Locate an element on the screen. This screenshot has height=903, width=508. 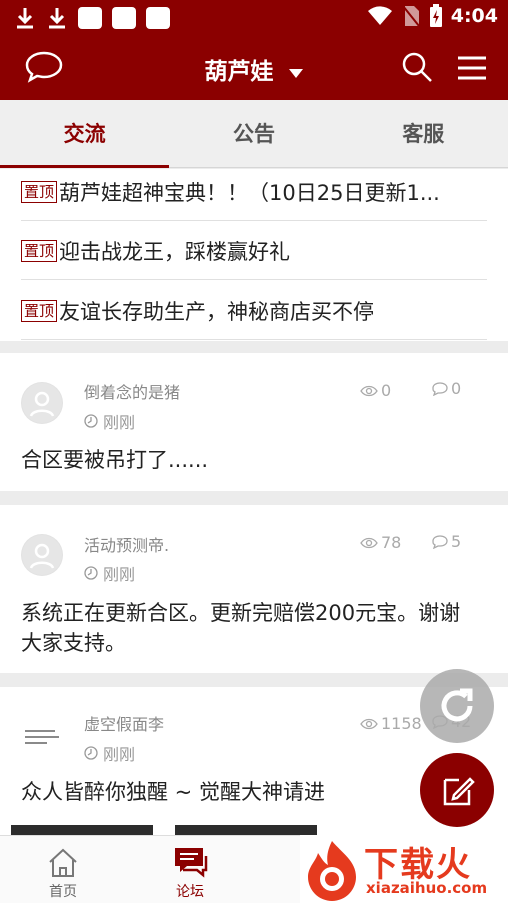
refresh-button is located at coordinates (457, 706).